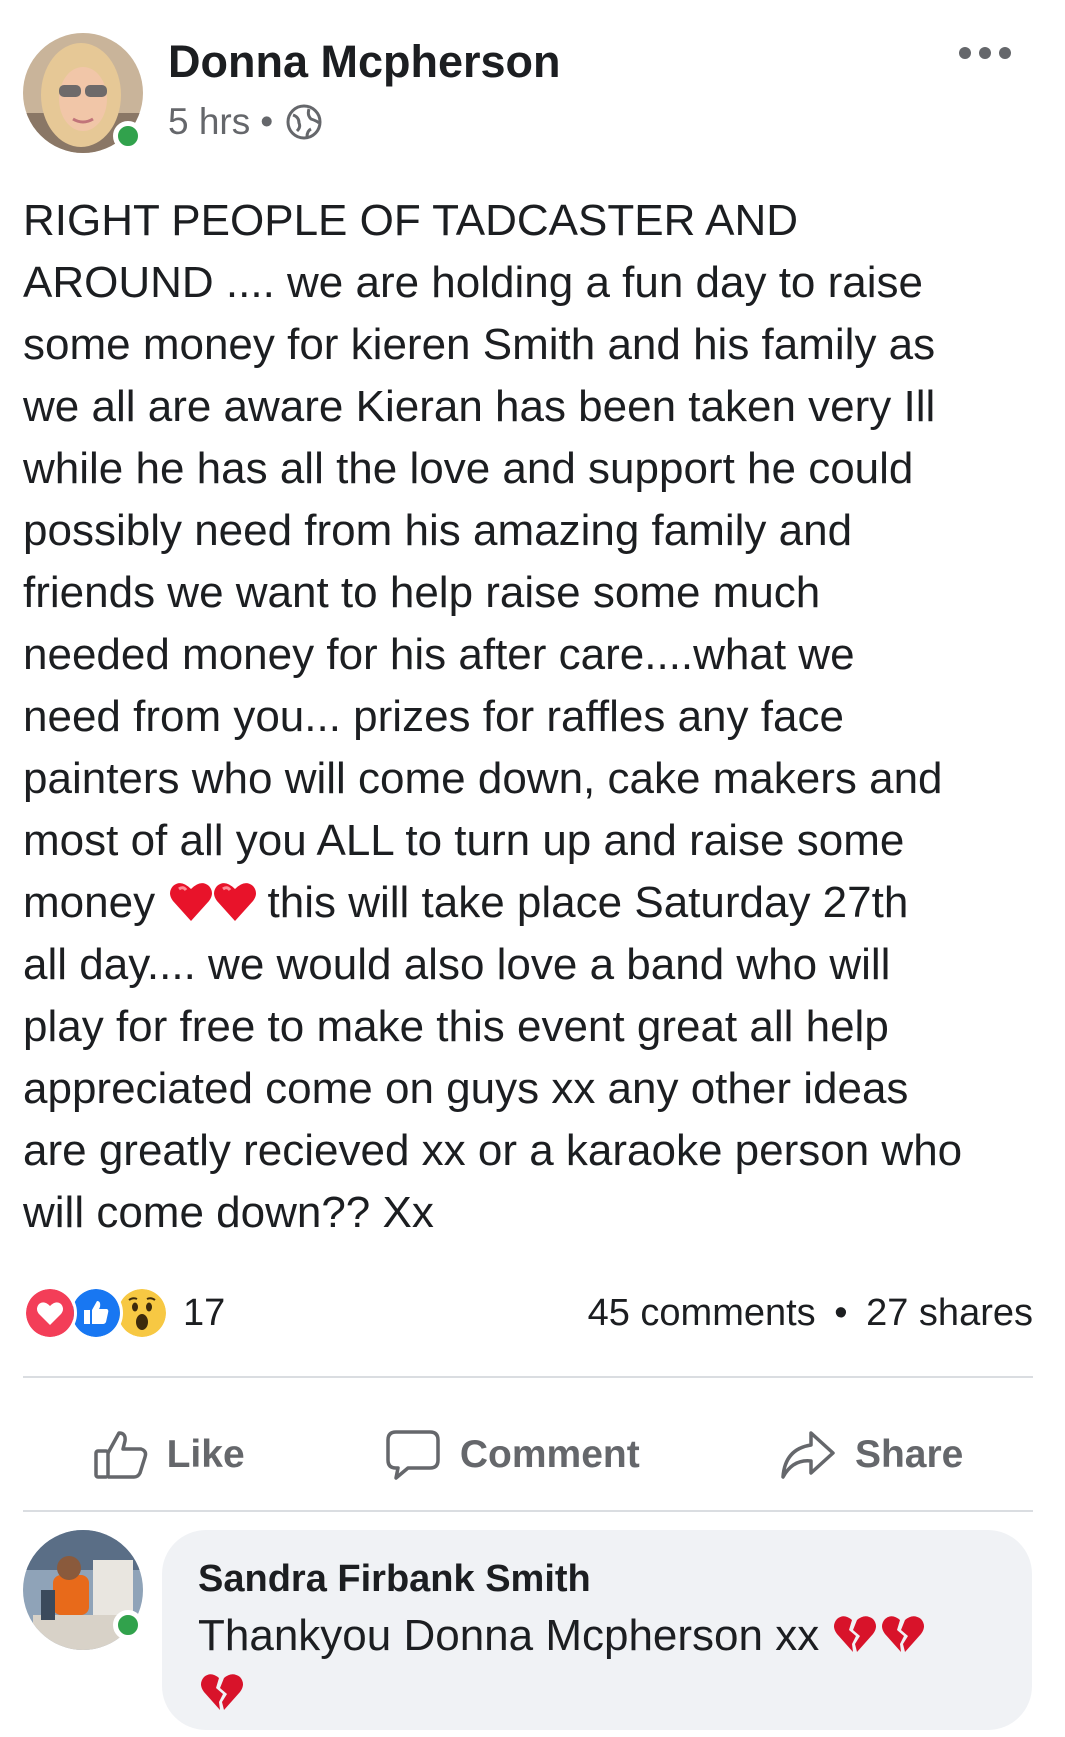 The height and width of the screenshot is (1737, 1065). What do you see at coordinates (364, 62) in the screenshot?
I see `post-author-name: Donna Mcpherson` at bounding box center [364, 62].